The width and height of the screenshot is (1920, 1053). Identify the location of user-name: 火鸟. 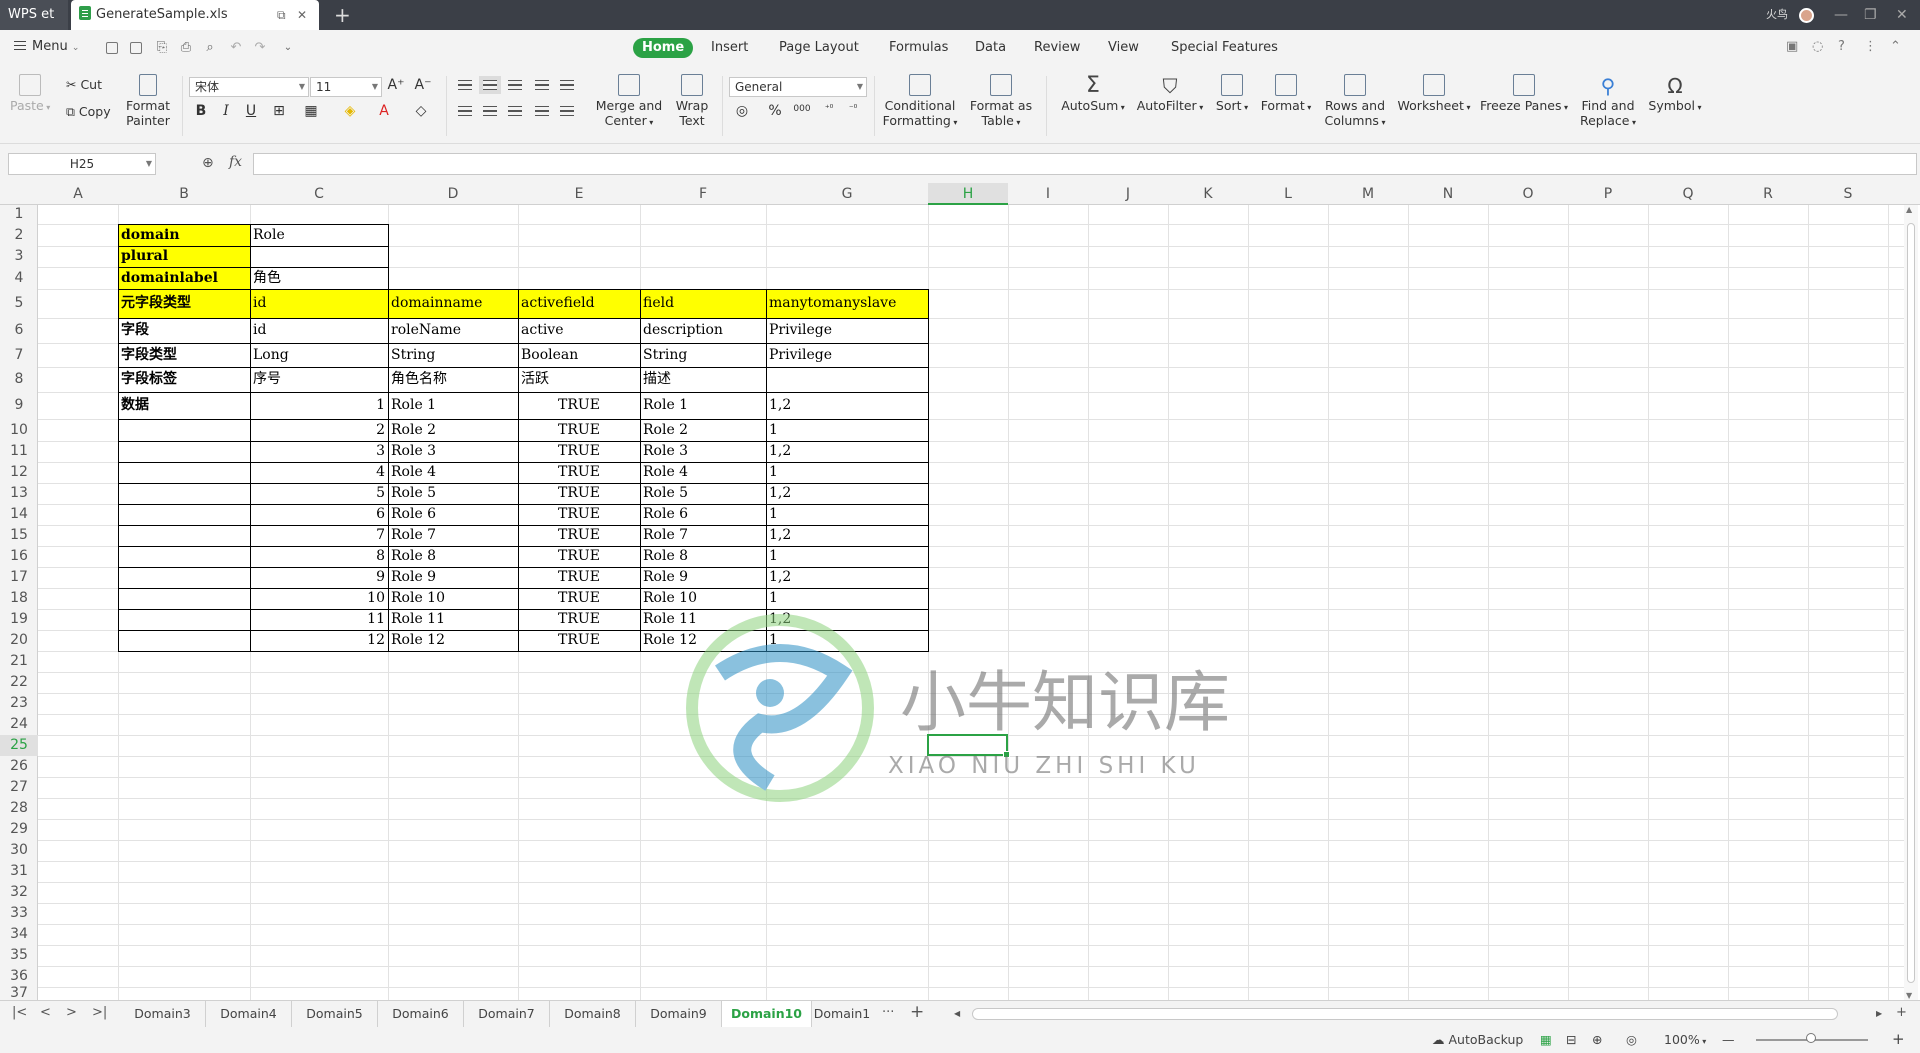
(1777, 15).